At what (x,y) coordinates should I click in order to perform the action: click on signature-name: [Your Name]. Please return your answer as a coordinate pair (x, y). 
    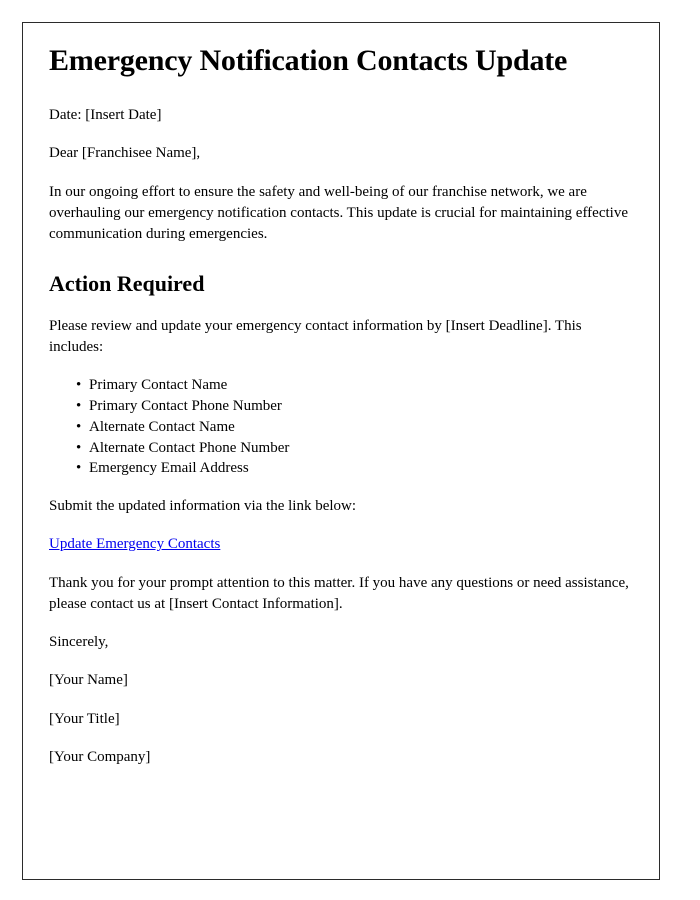
    Looking at the image, I should click on (88, 680).